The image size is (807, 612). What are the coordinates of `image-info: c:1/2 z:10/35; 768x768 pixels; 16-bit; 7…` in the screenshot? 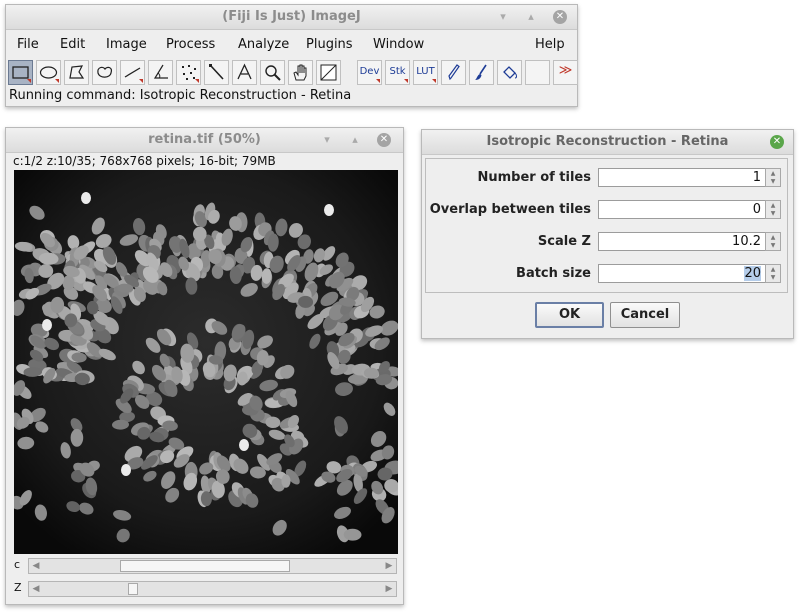 It's located at (144, 161).